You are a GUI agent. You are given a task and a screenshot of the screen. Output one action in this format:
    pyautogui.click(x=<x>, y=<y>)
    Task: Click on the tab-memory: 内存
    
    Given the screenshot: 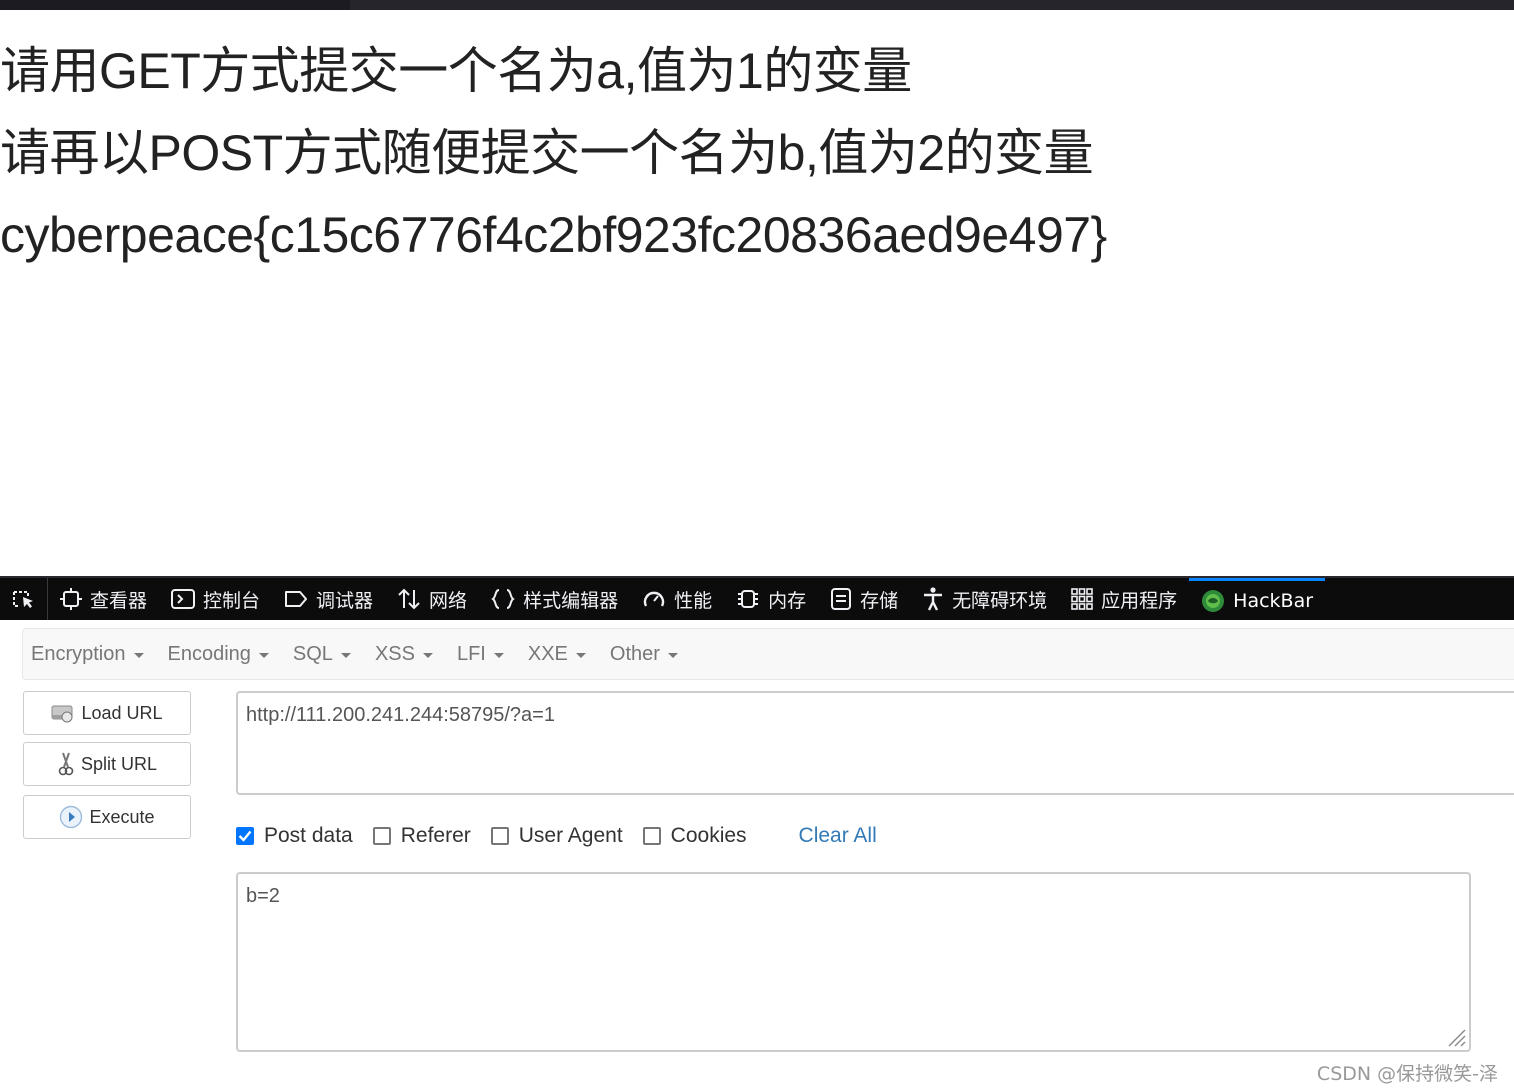 What is the action you would take?
    pyautogui.click(x=771, y=599)
    